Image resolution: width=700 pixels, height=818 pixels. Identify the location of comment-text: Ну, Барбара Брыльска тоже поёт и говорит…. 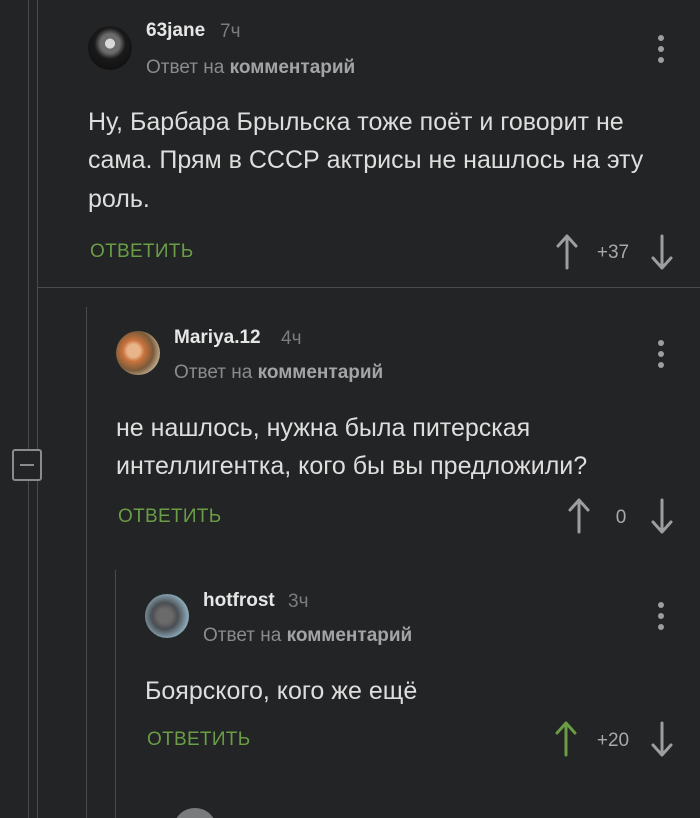
(366, 160).